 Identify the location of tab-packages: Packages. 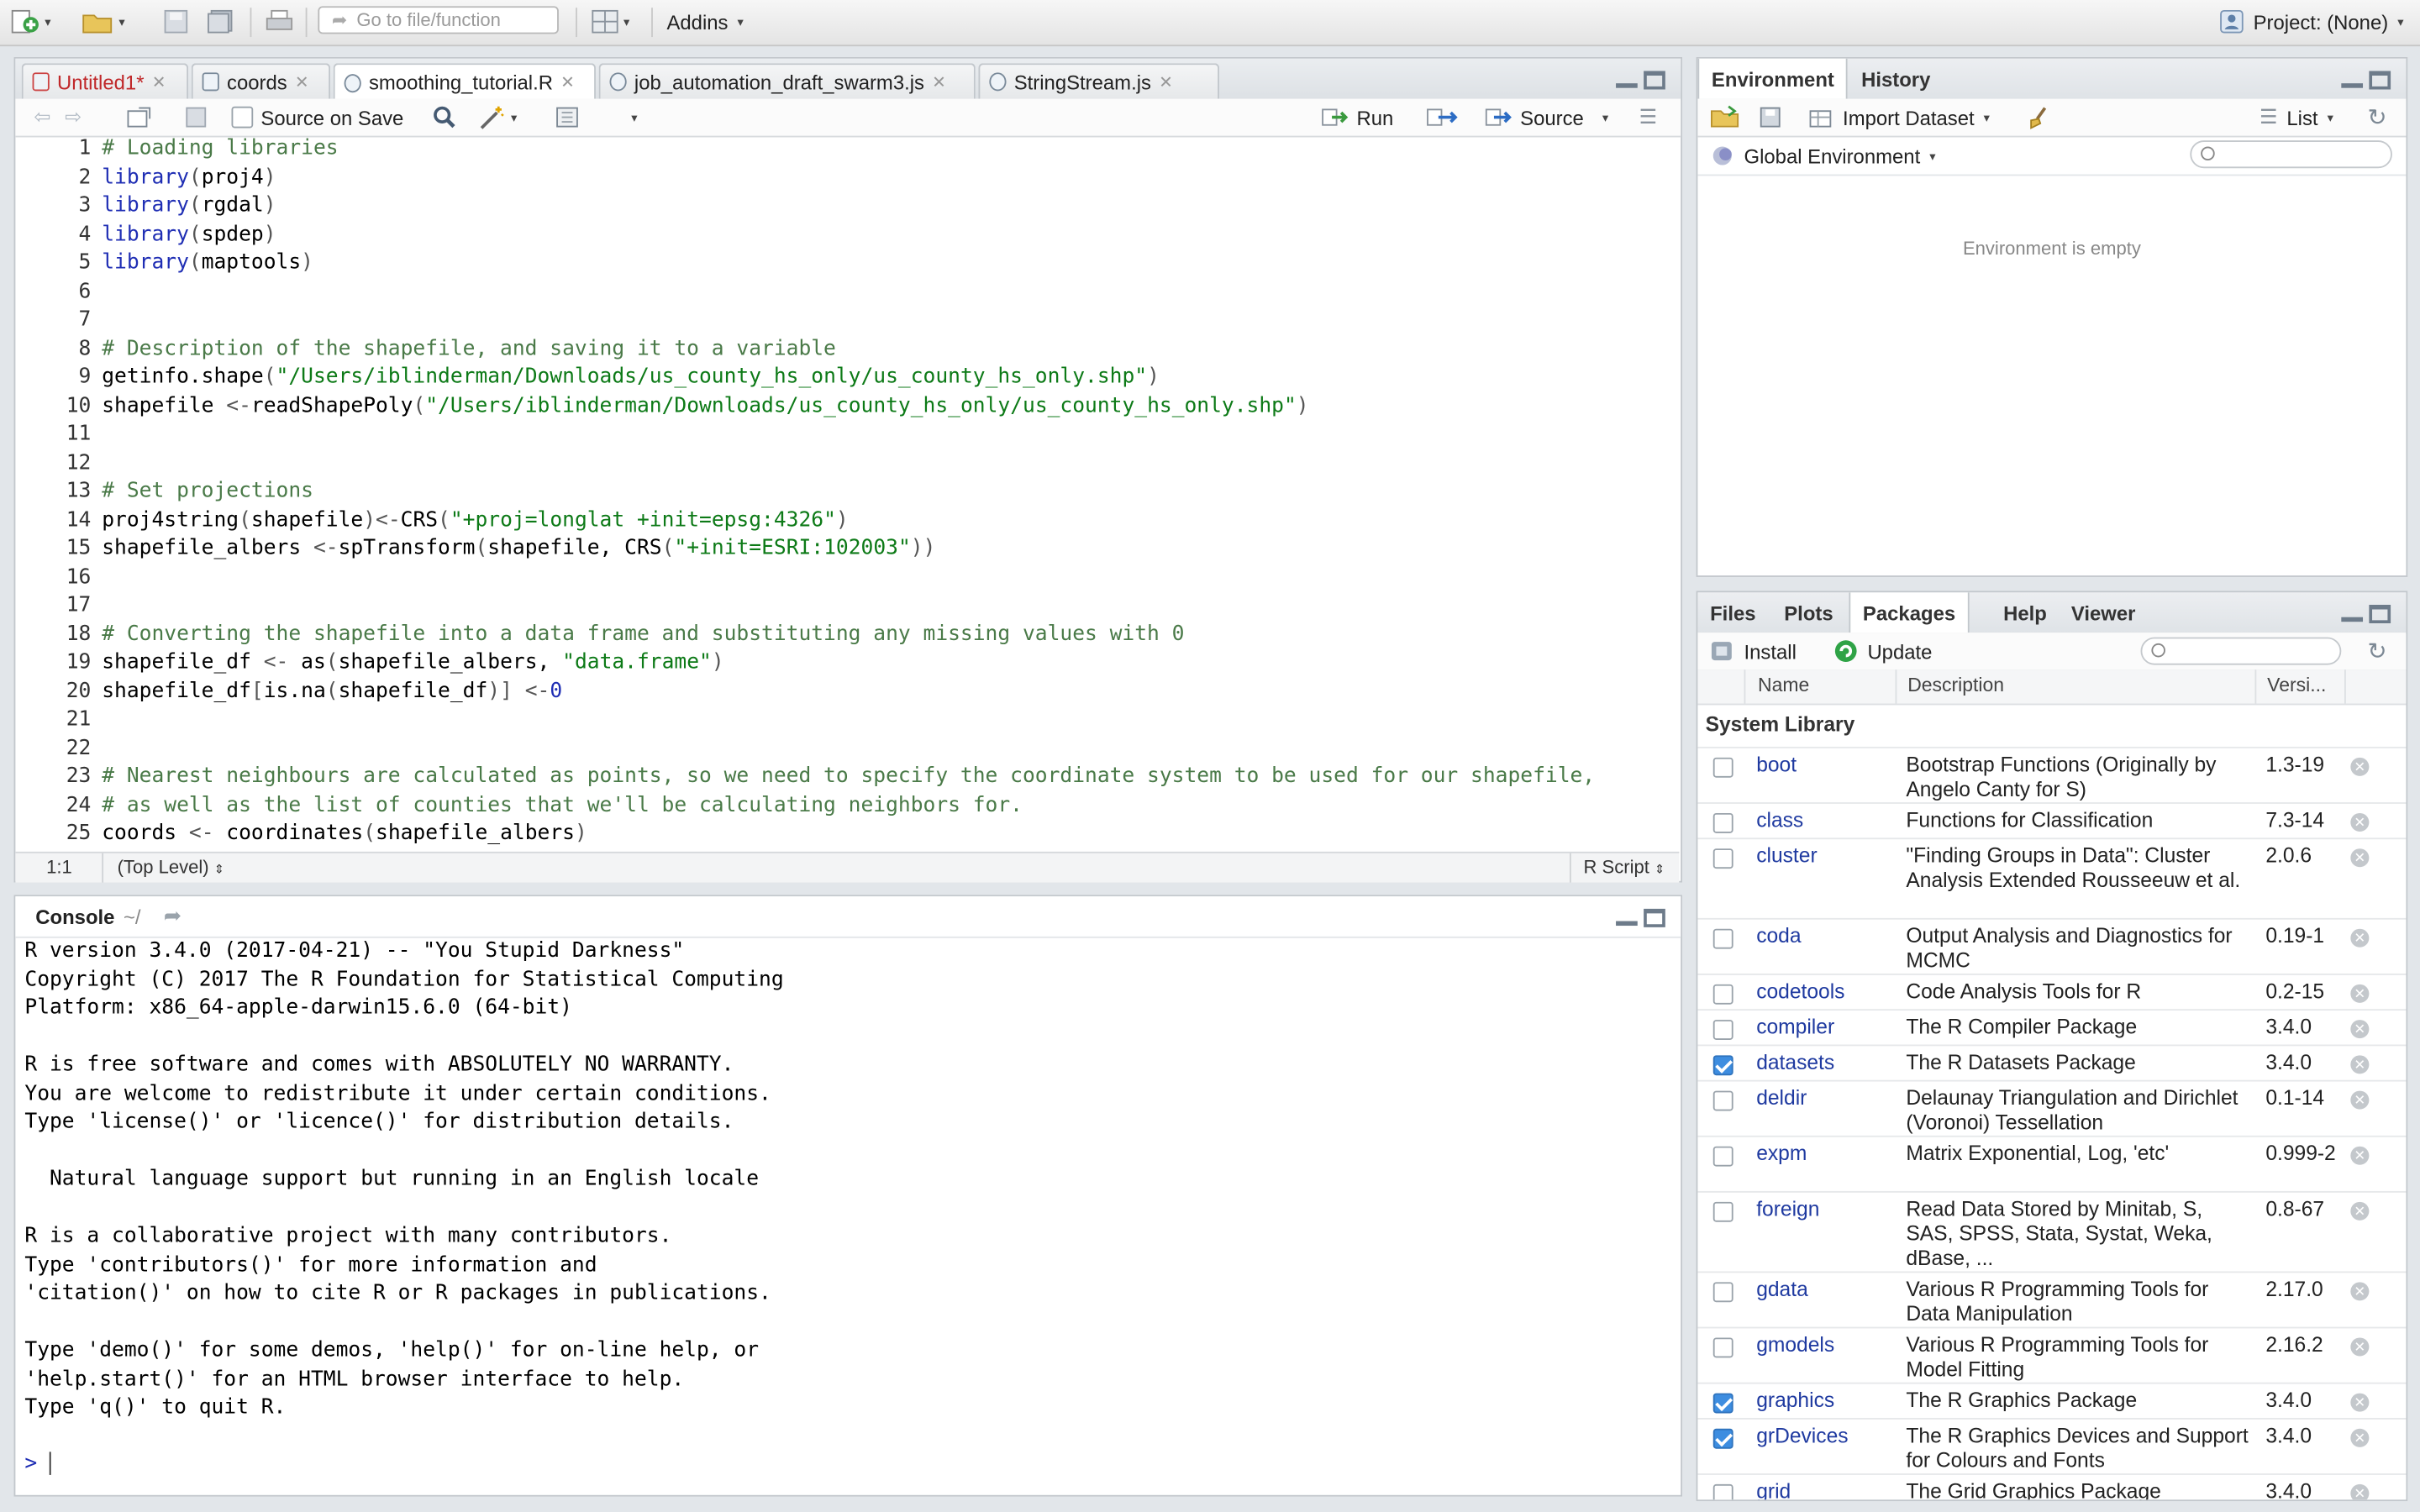
(1910, 612).